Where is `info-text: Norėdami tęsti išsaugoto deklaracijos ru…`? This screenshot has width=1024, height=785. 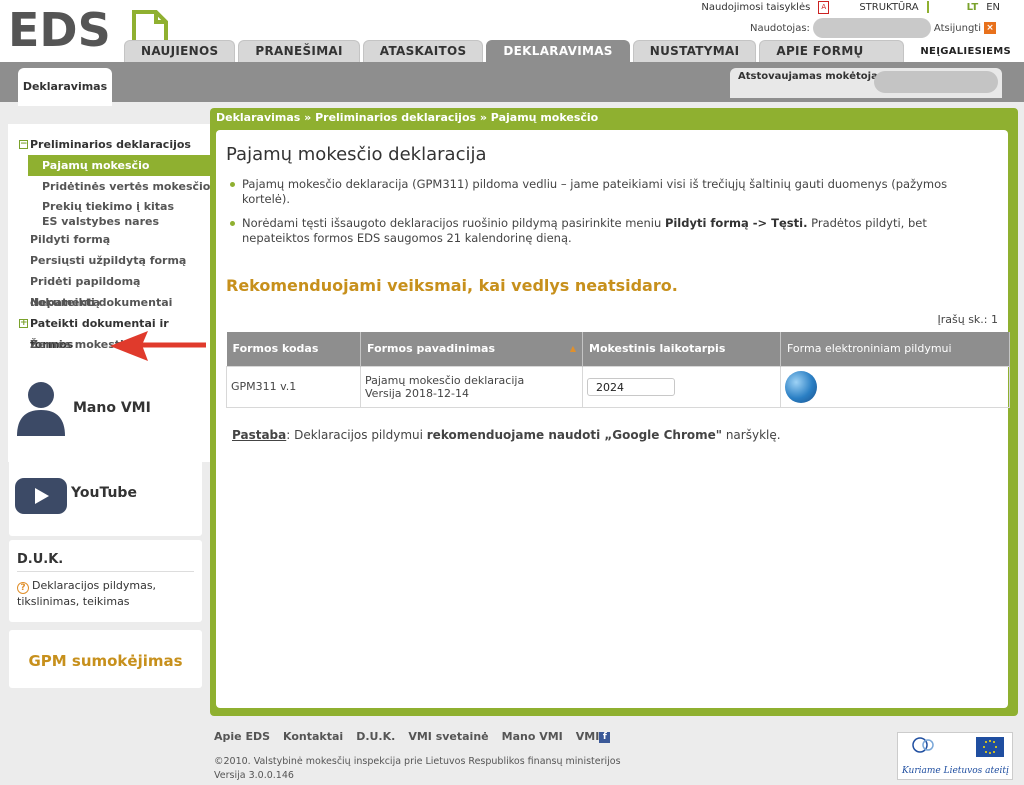
info-text: Norėdami tęsti išsaugoto deklaracijos ru… is located at coordinates (453, 223).